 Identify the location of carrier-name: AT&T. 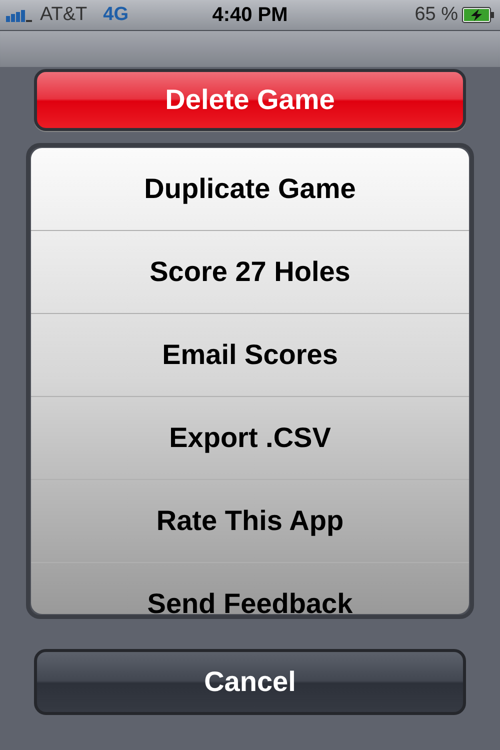
(64, 14).